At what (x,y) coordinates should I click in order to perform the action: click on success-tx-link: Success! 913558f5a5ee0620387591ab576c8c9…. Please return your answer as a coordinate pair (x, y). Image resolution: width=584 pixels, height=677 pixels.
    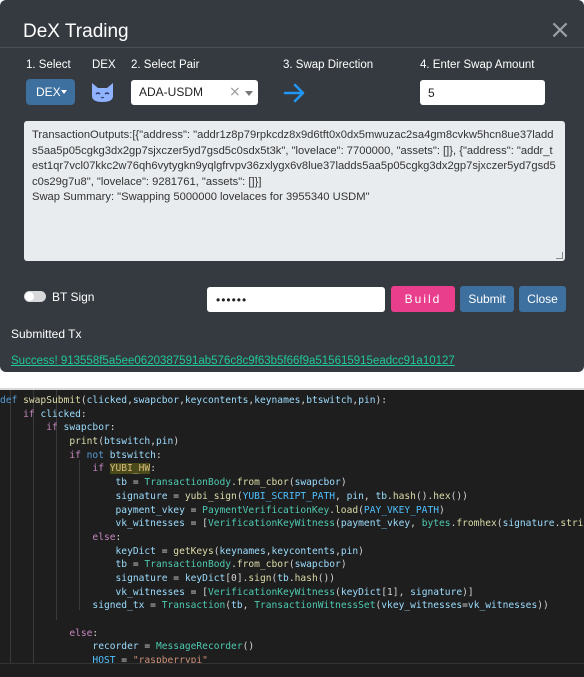
    Looking at the image, I should click on (233, 361).